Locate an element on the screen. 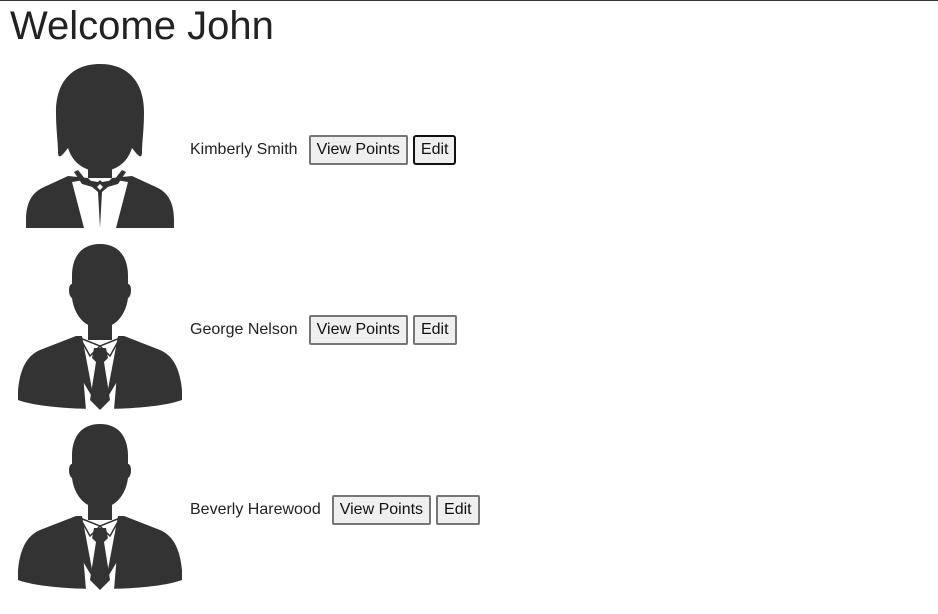  user-name: Beverly Harewood is located at coordinates (255, 509).